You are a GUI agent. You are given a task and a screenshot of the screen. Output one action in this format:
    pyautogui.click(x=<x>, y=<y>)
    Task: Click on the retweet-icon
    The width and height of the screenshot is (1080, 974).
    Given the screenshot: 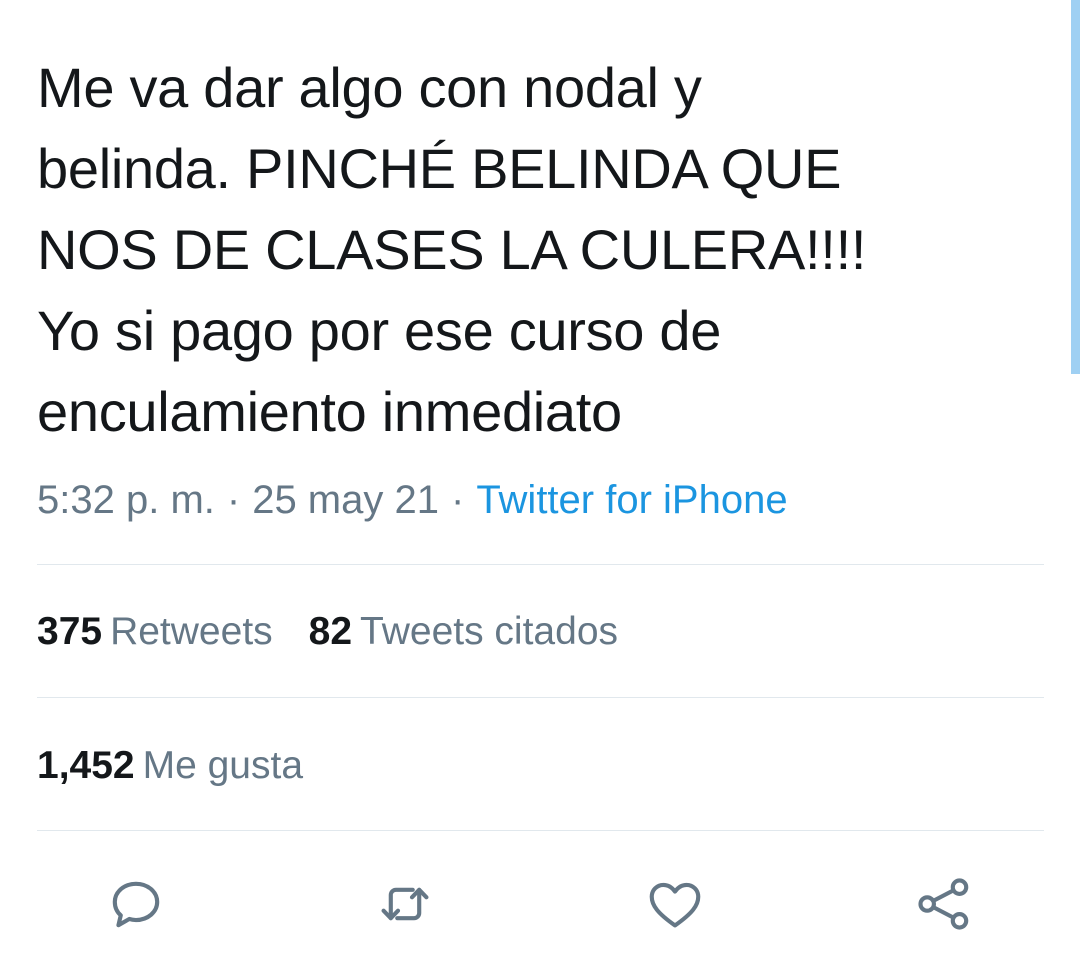 What is the action you would take?
    pyautogui.click(x=405, y=904)
    